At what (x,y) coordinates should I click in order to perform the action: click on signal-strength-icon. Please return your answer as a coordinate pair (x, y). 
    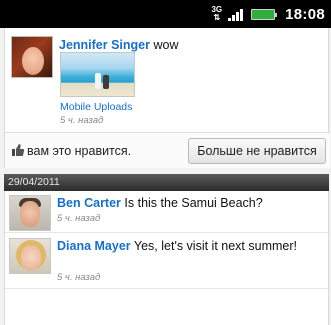
    Looking at the image, I should click on (236, 14).